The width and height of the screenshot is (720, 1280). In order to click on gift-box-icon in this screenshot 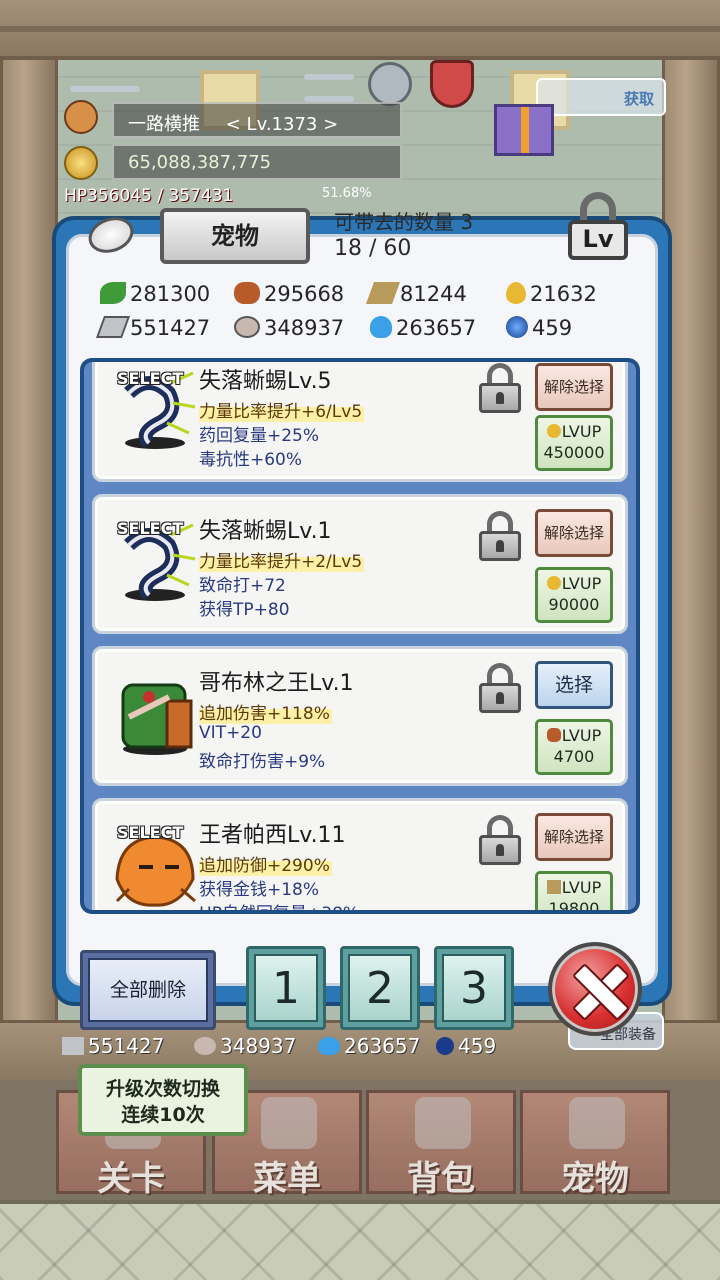, I will do `click(524, 130)`.